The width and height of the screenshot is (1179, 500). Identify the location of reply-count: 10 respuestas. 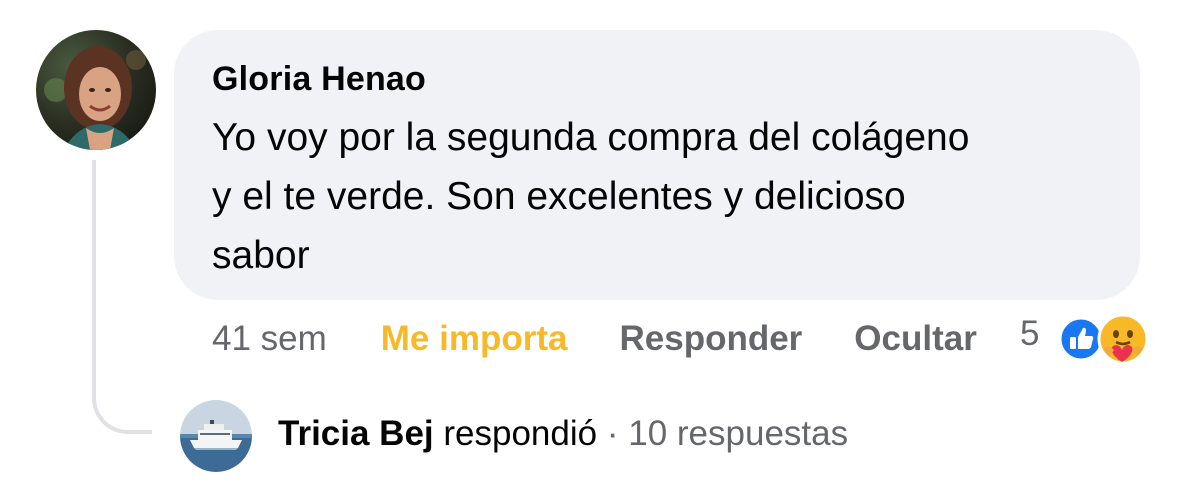
(738, 433).